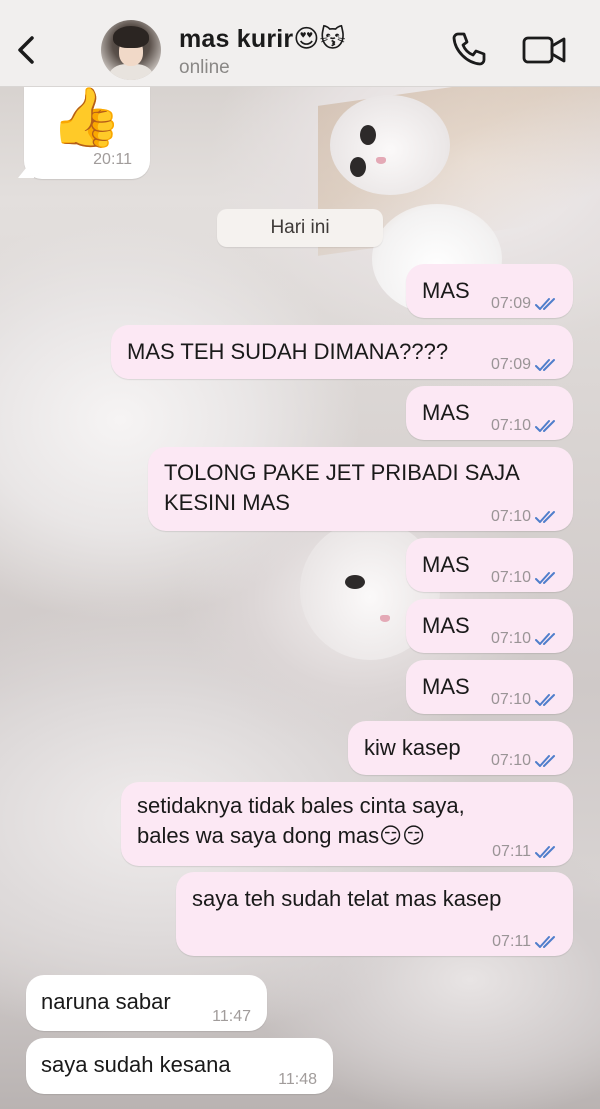 Image resolution: width=600 pixels, height=1109 pixels. What do you see at coordinates (86, 117) in the screenshot?
I see `thumbs-up-emoji: 👍` at bounding box center [86, 117].